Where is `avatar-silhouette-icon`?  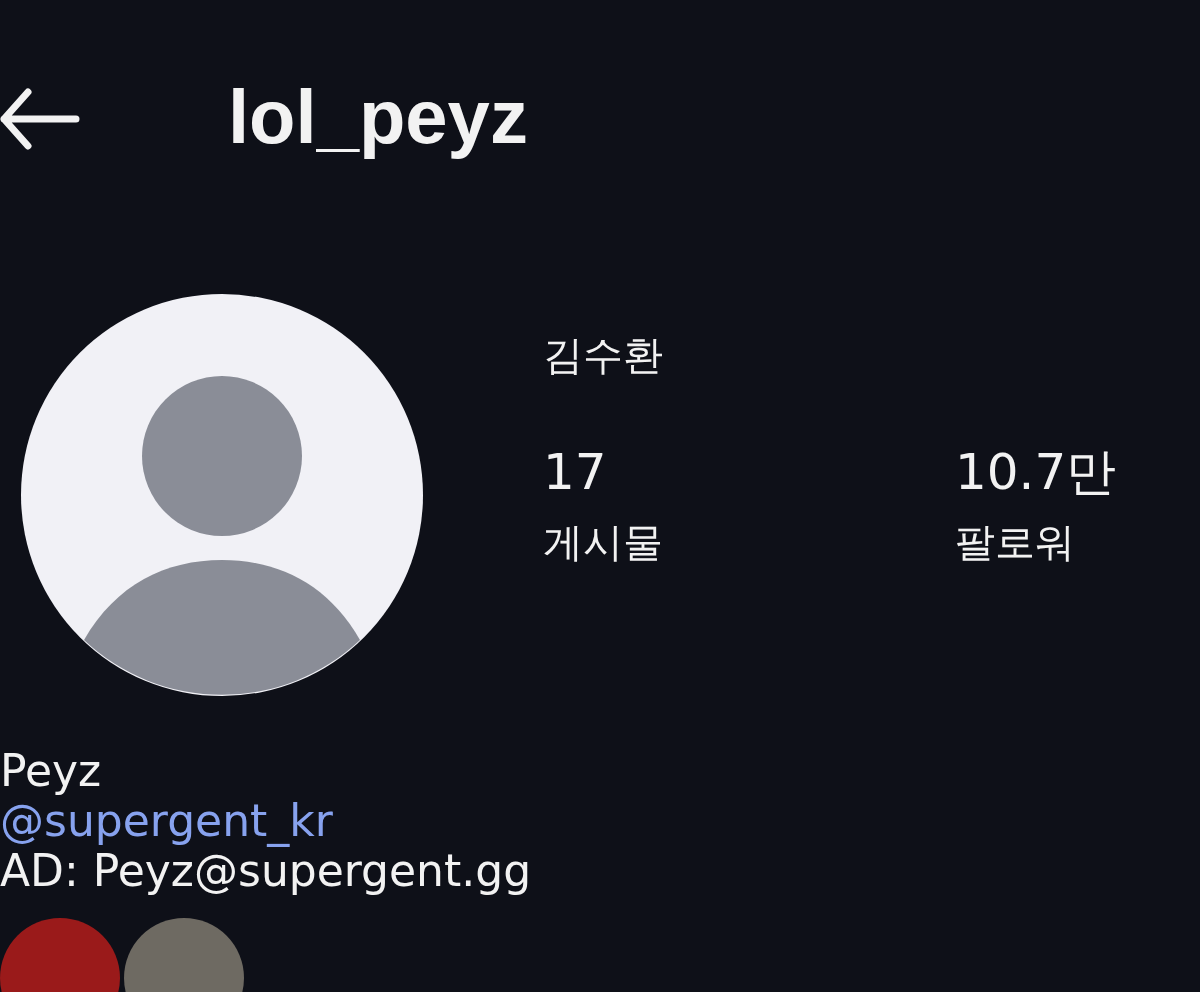 avatar-silhouette-icon is located at coordinates (222, 495).